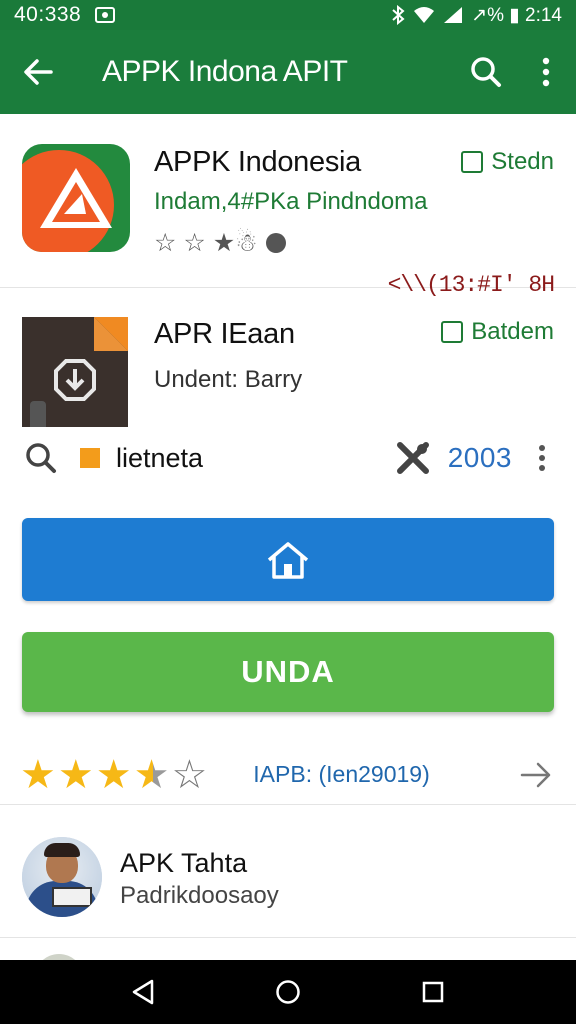  I want to click on nav-recents-button, so click(433, 992).